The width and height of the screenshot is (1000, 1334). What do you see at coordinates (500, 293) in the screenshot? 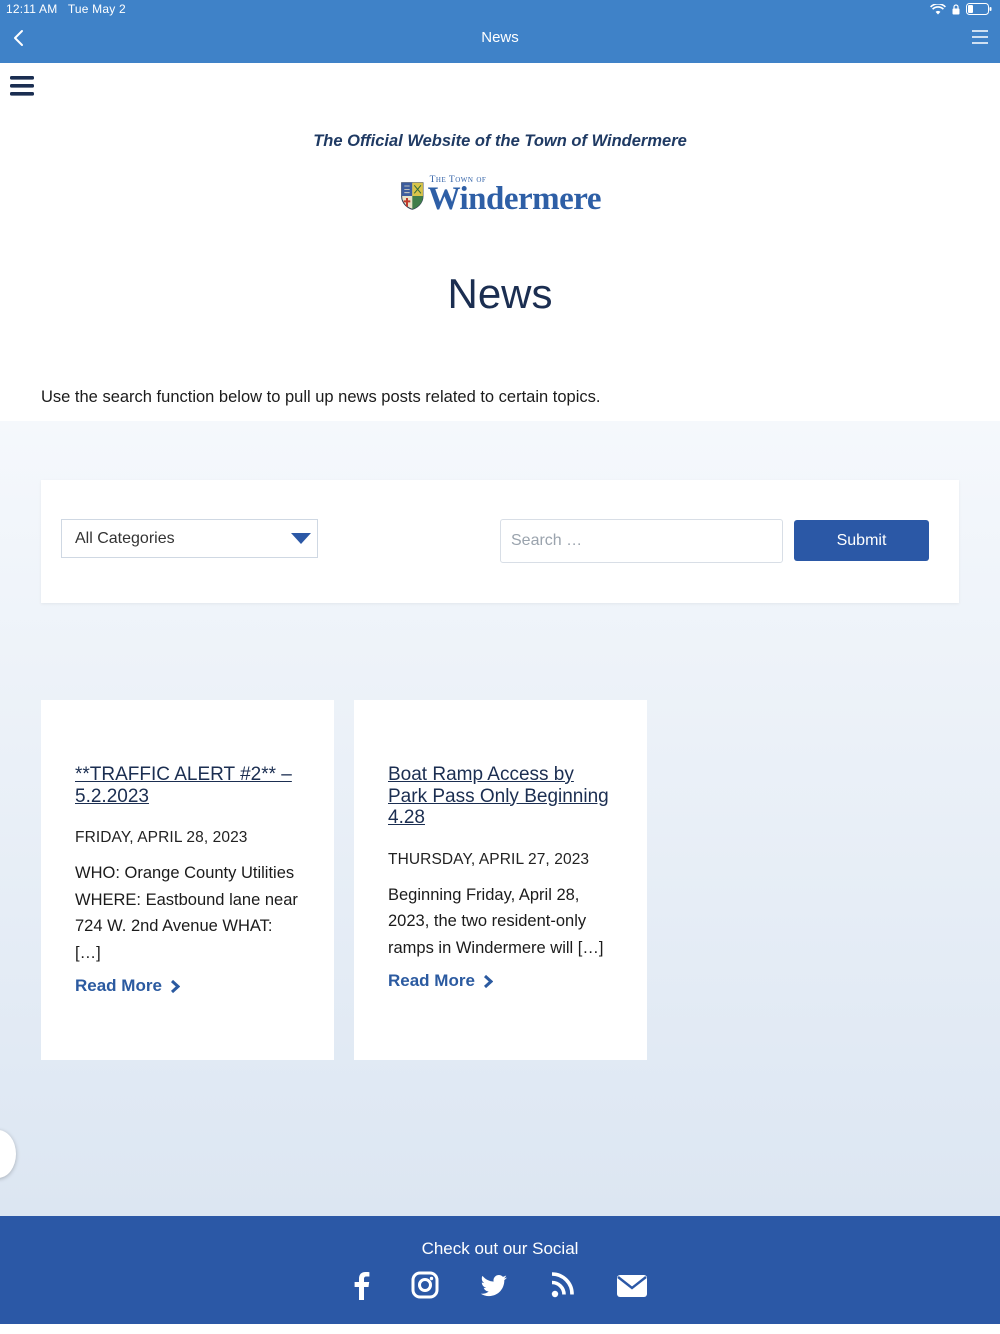
I see `page-title: News` at bounding box center [500, 293].